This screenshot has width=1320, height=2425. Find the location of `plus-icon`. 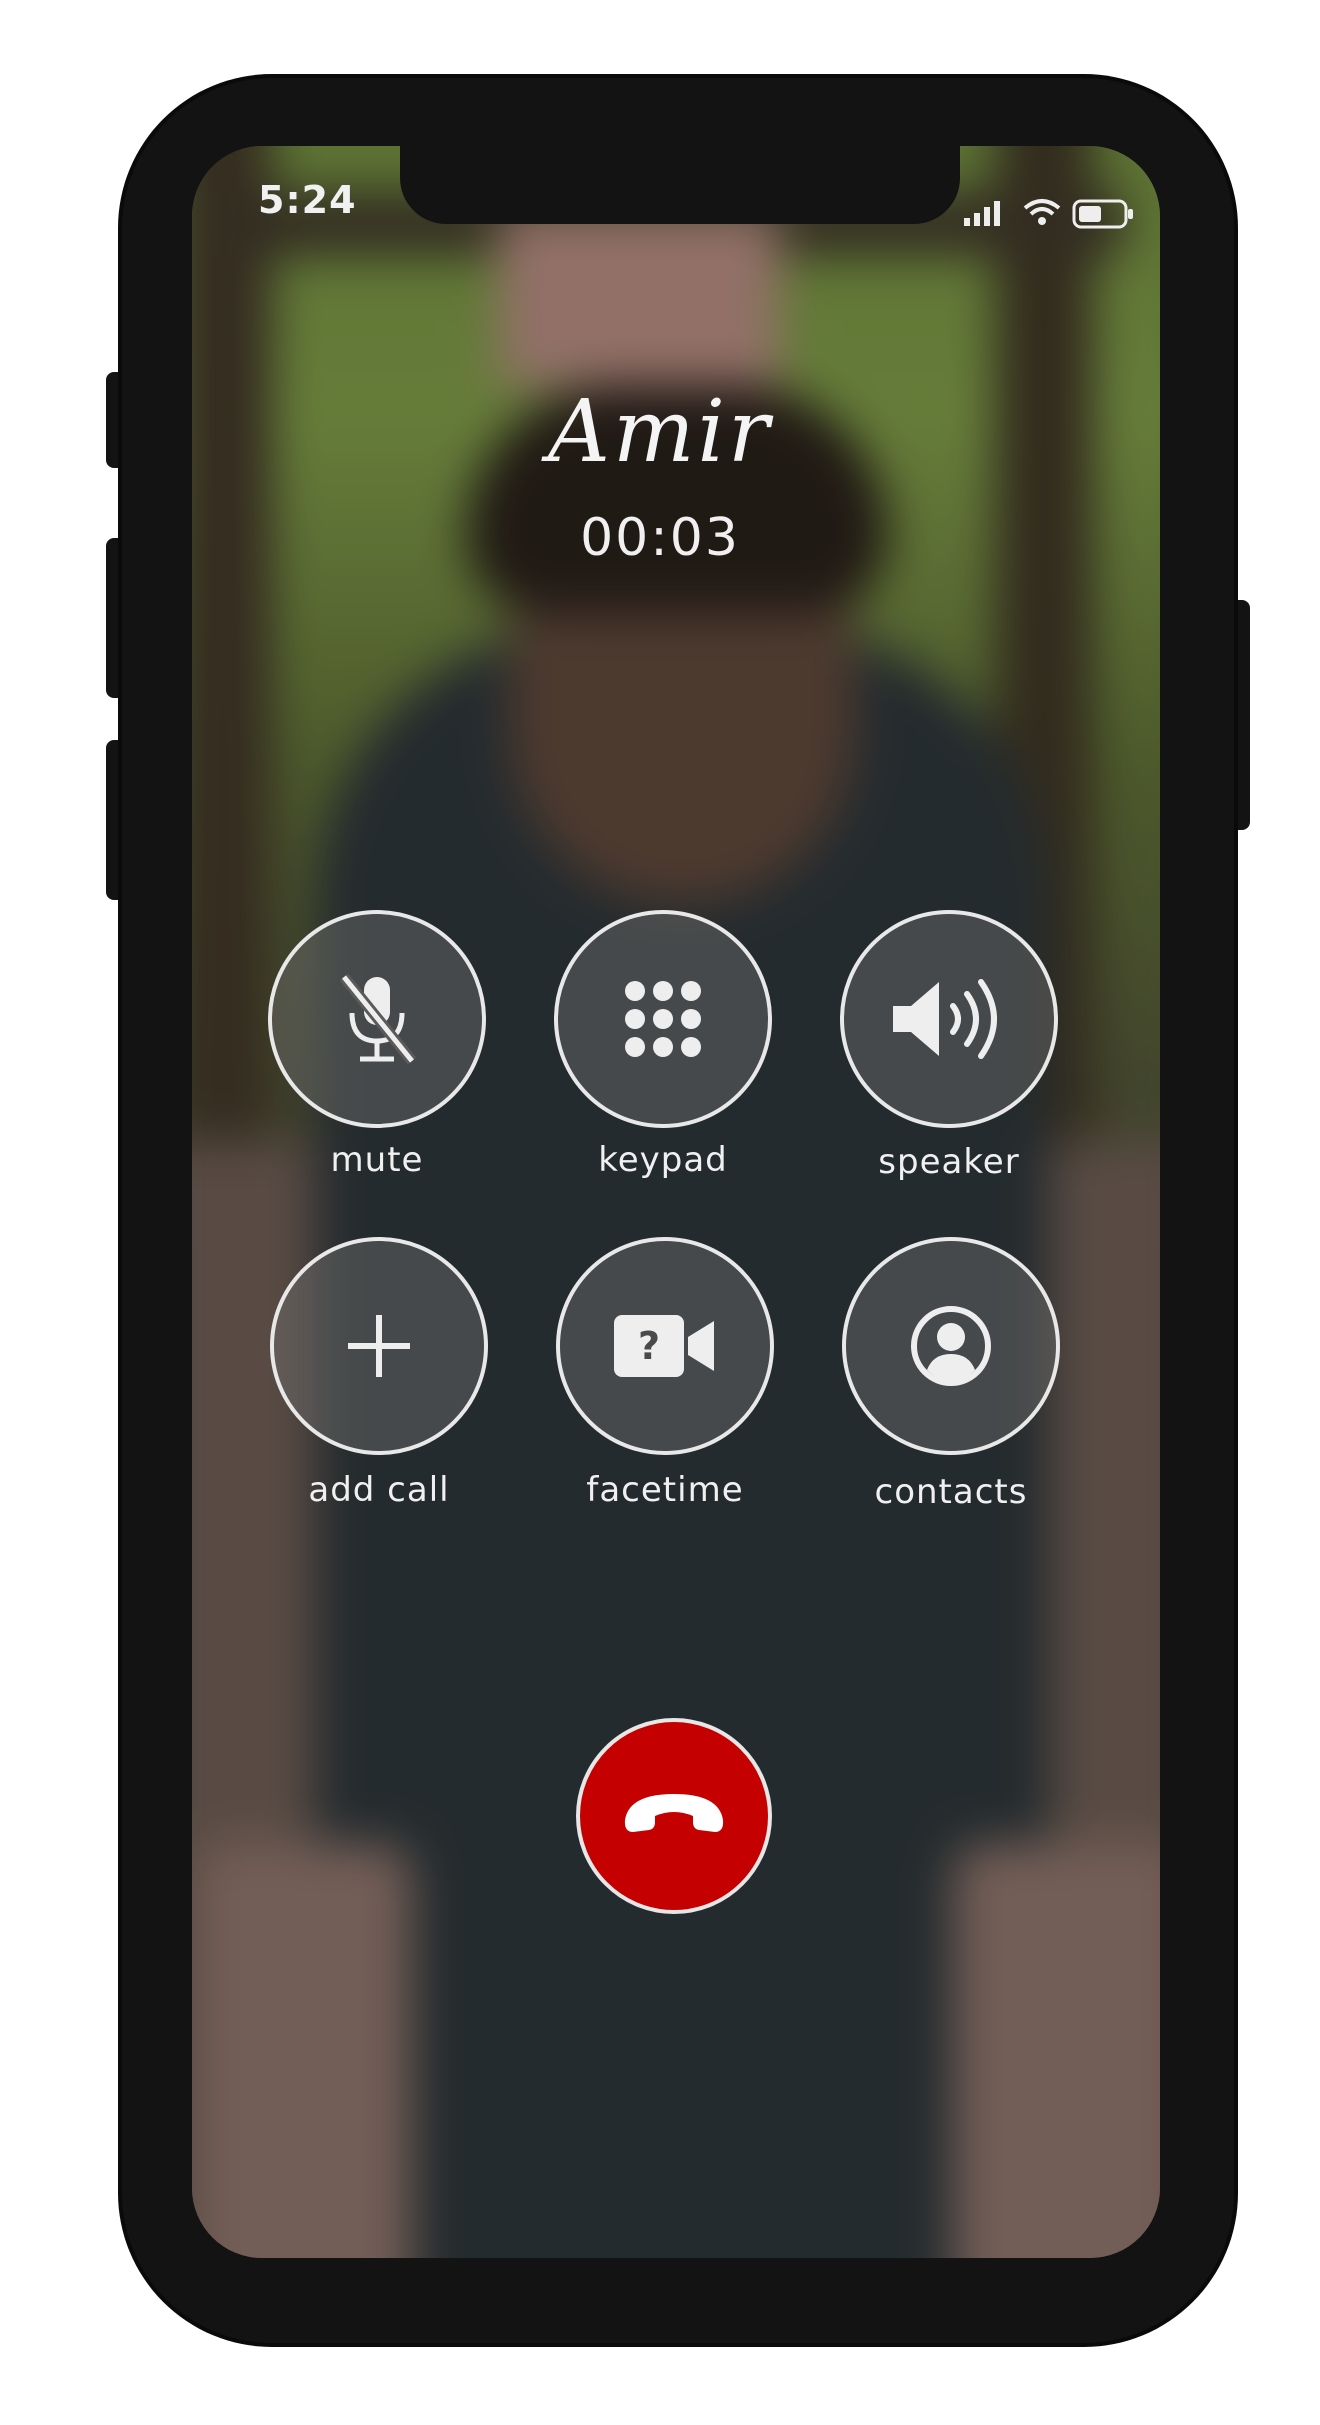

plus-icon is located at coordinates (379, 1346).